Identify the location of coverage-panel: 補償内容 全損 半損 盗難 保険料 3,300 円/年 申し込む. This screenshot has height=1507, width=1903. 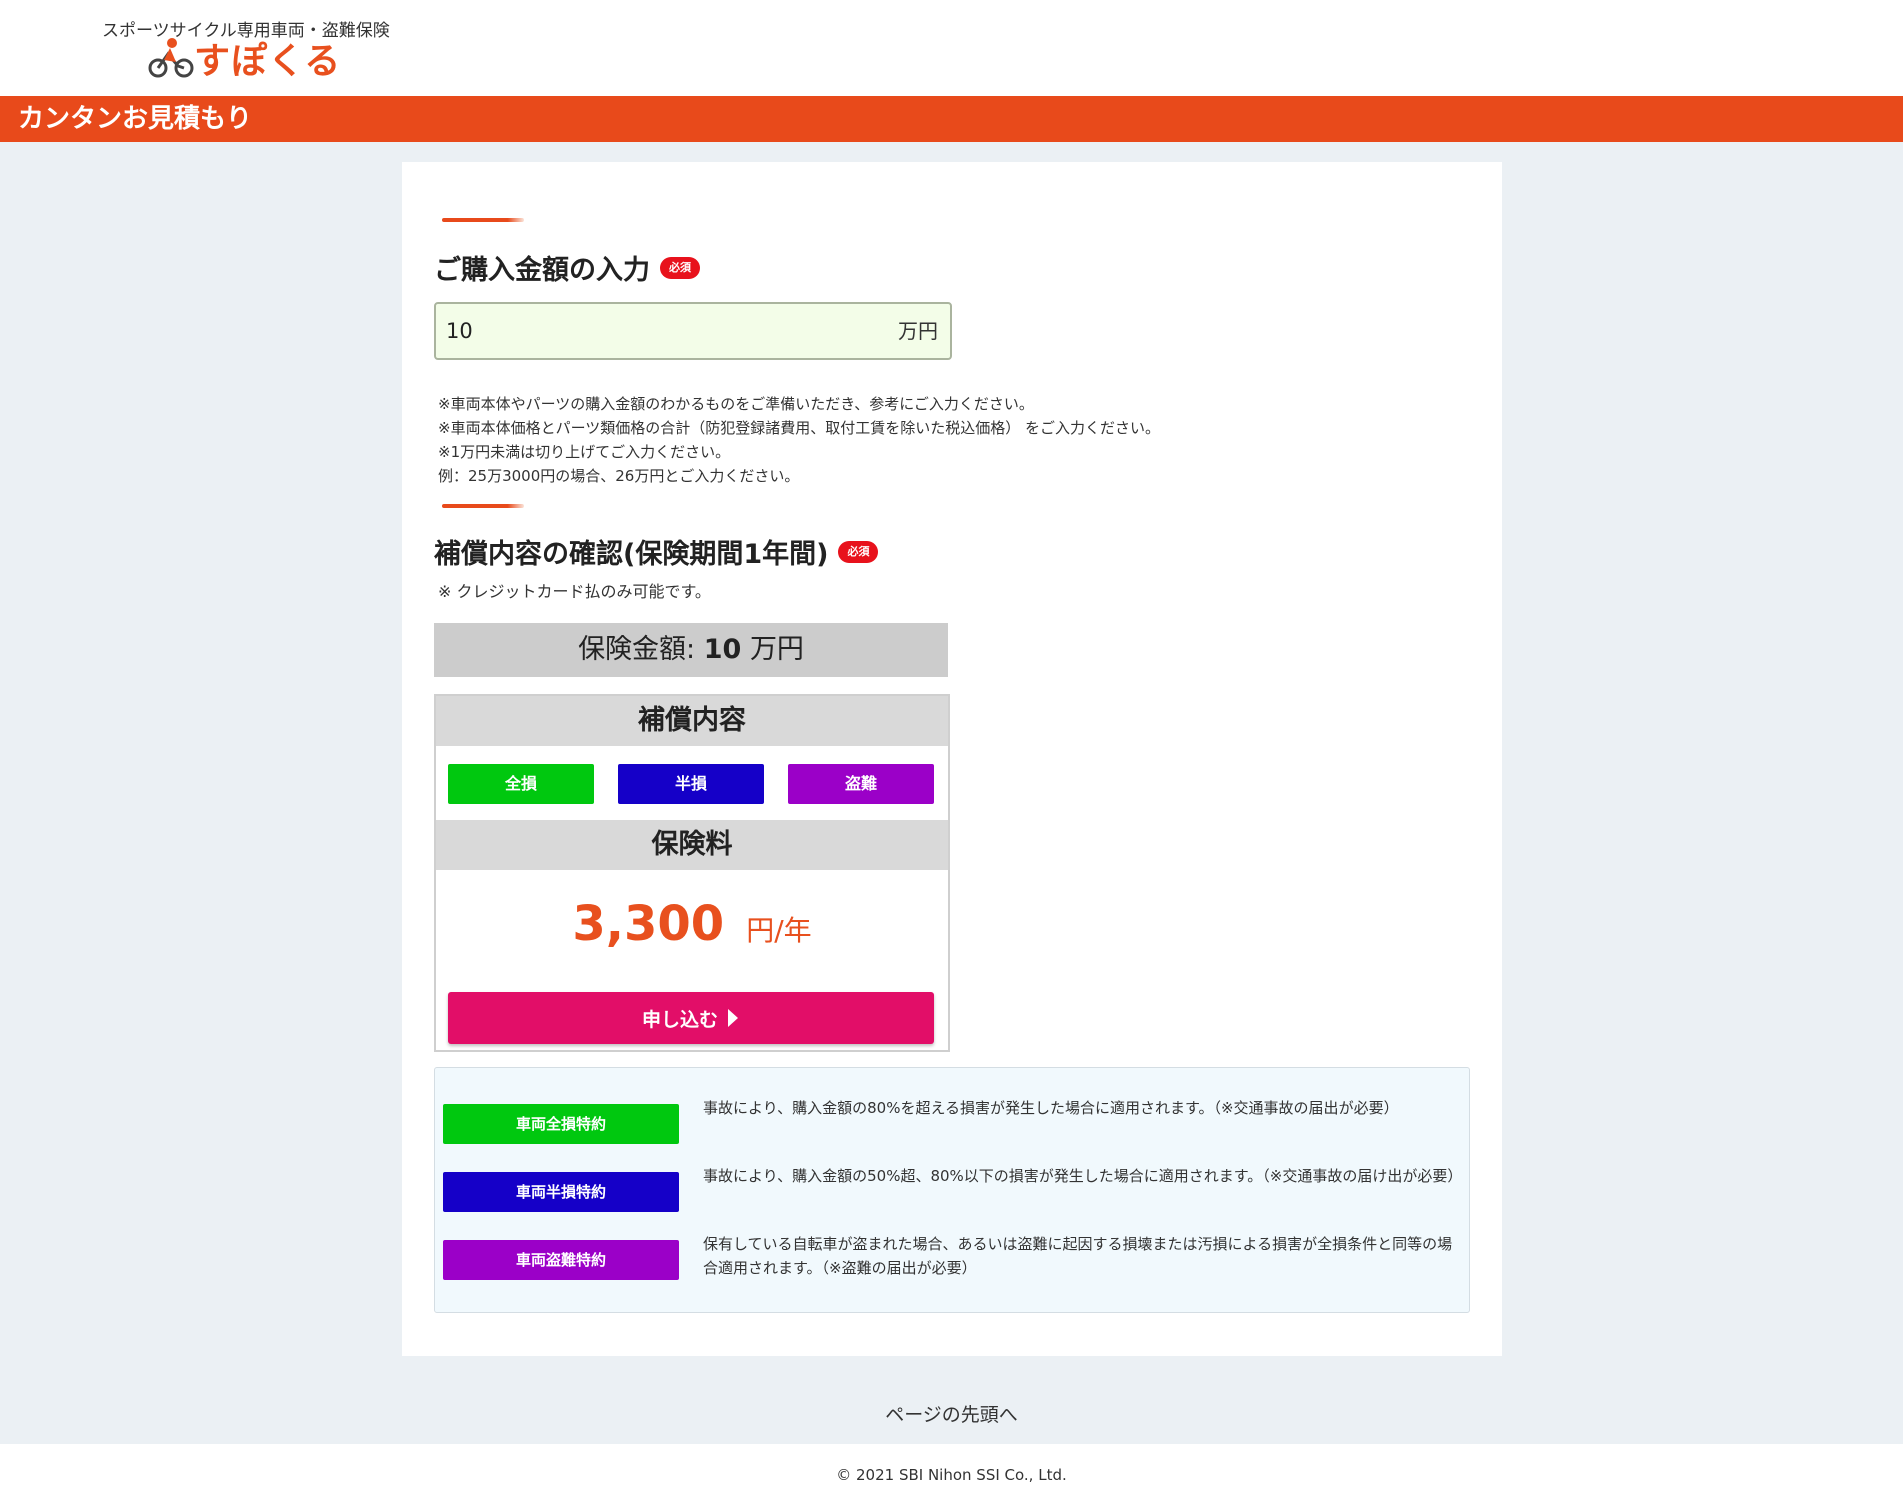
(692, 873).